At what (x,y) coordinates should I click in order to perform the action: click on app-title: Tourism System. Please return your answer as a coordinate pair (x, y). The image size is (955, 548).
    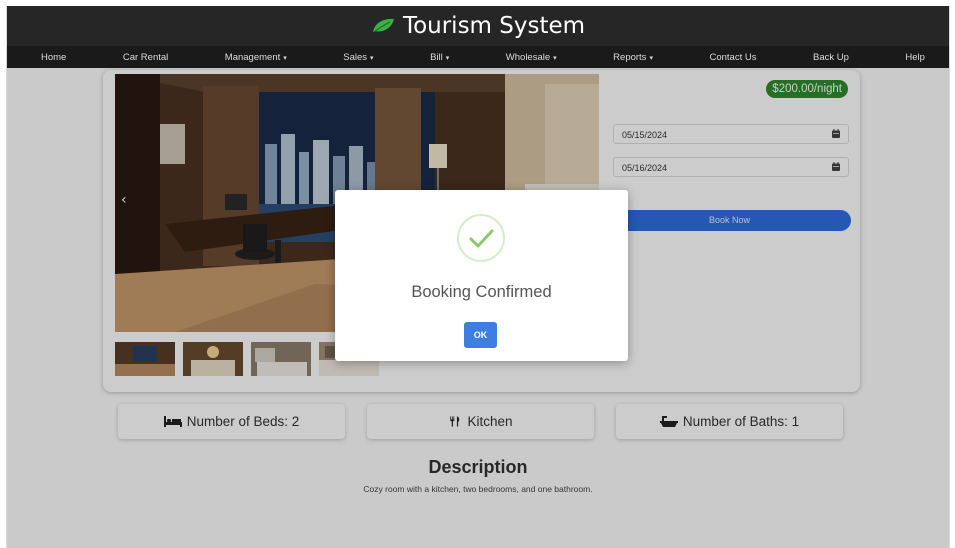
    Looking at the image, I should click on (494, 26).